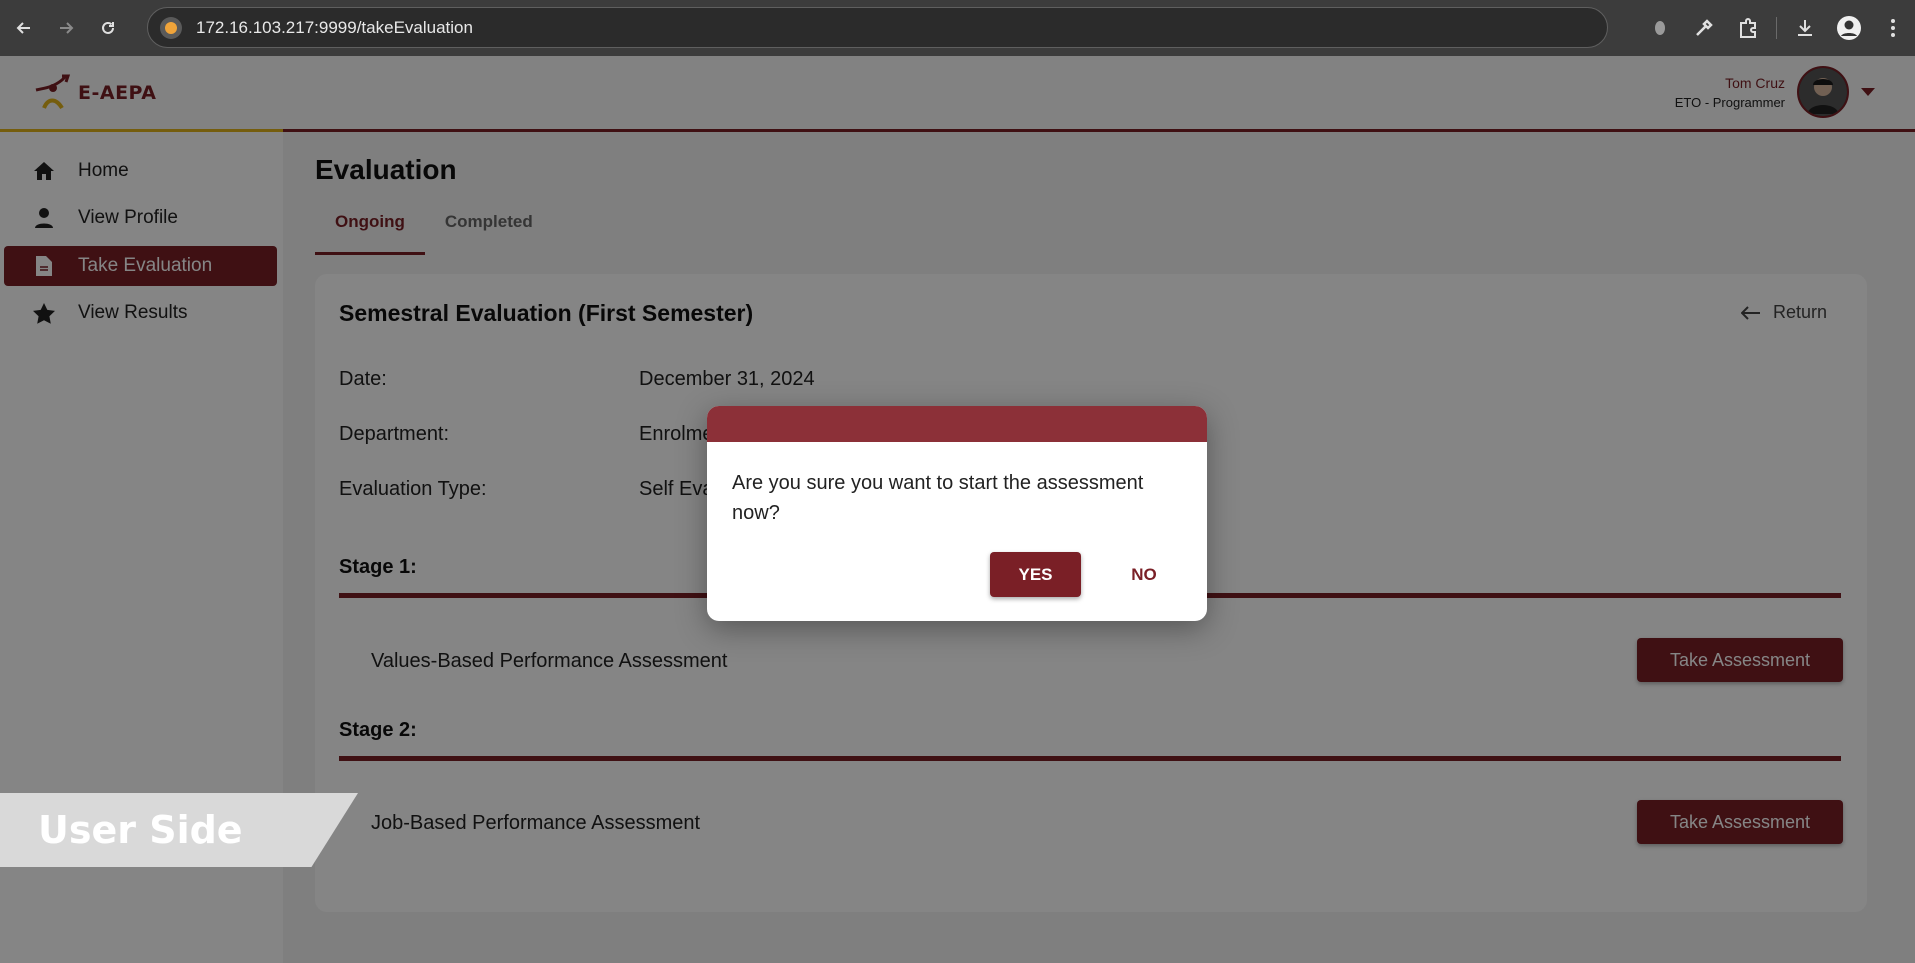 The height and width of the screenshot is (963, 1915). What do you see at coordinates (334, 27) in the screenshot?
I see `url-text: 172.16.103.217:9999/takeEvaluation` at bounding box center [334, 27].